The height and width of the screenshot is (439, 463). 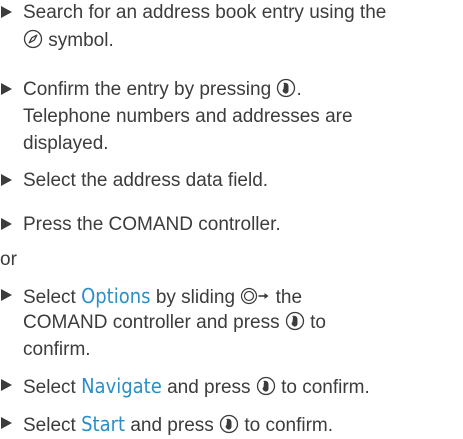 I want to click on step-3-line-1: Select the address data field., so click(x=146, y=180).